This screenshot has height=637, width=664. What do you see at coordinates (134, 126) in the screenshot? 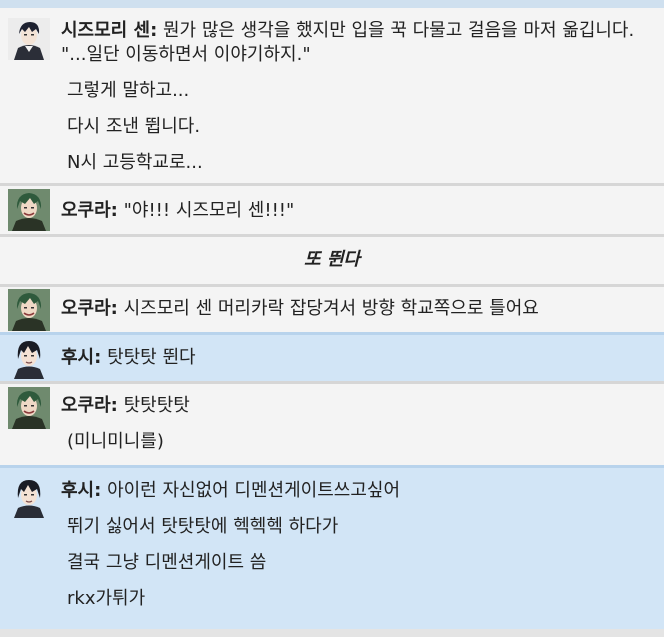
I see `message-line: 다시 조낸 뜁니다.` at bounding box center [134, 126].